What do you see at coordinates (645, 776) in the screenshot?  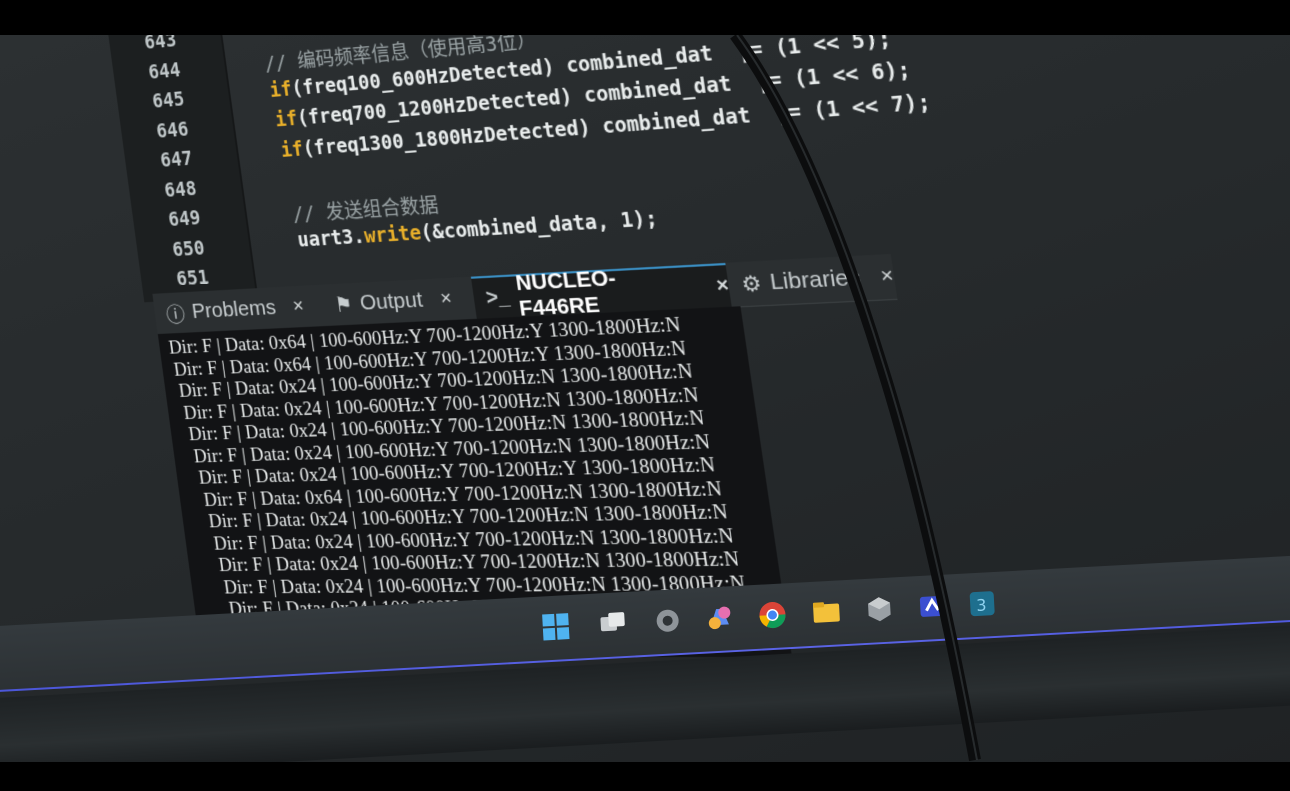 I see `letterbox-bottom` at bounding box center [645, 776].